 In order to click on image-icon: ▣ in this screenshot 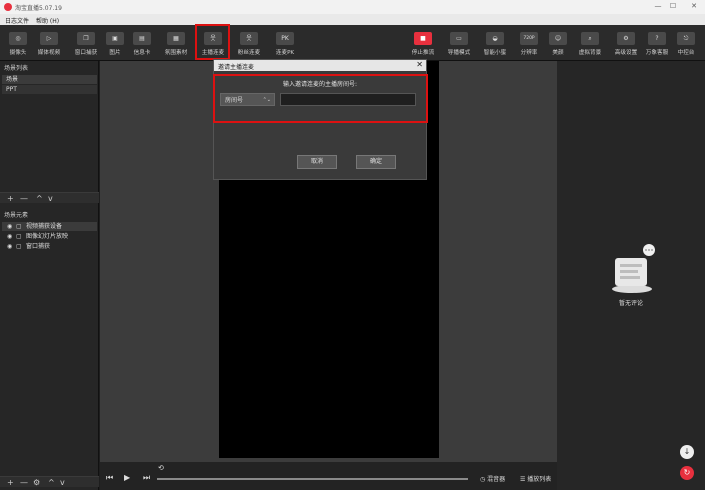, I will do `click(115, 38)`.